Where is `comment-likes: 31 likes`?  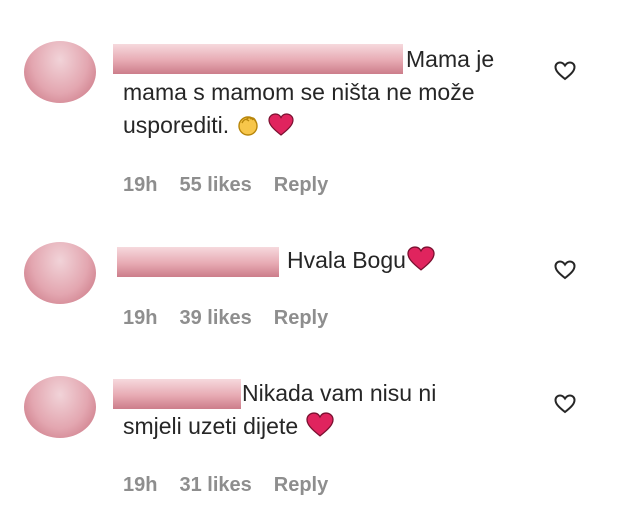 comment-likes: 31 likes is located at coordinates (215, 485).